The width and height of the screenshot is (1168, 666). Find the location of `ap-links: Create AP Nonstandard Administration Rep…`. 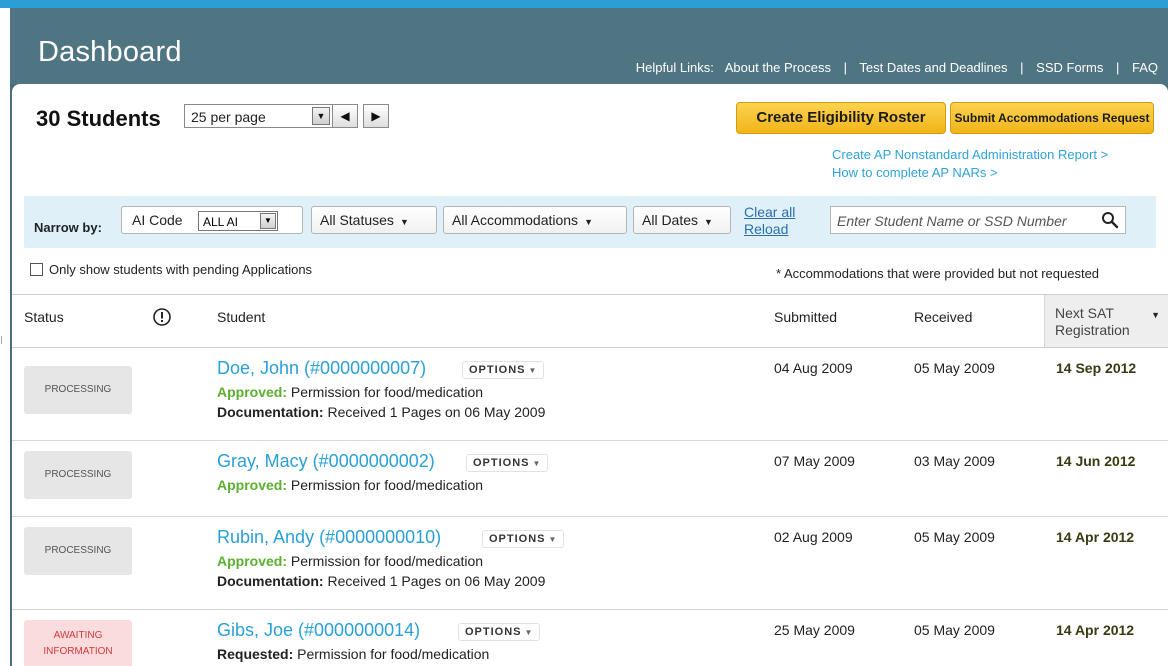

ap-links: Create AP Nonstandard Administration Rep… is located at coordinates (970, 164).